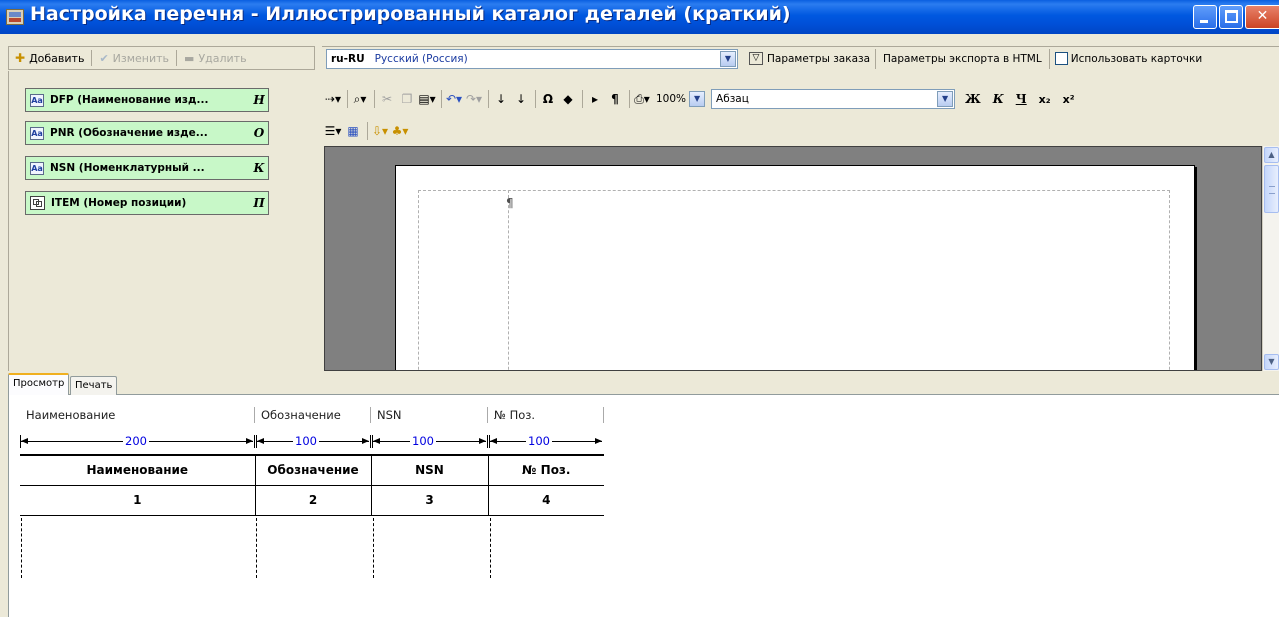 The image size is (1279, 617). Describe the element at coordinates (1271, 155) in the screenshot. I see `scroll-up-button: ▲` at that location.